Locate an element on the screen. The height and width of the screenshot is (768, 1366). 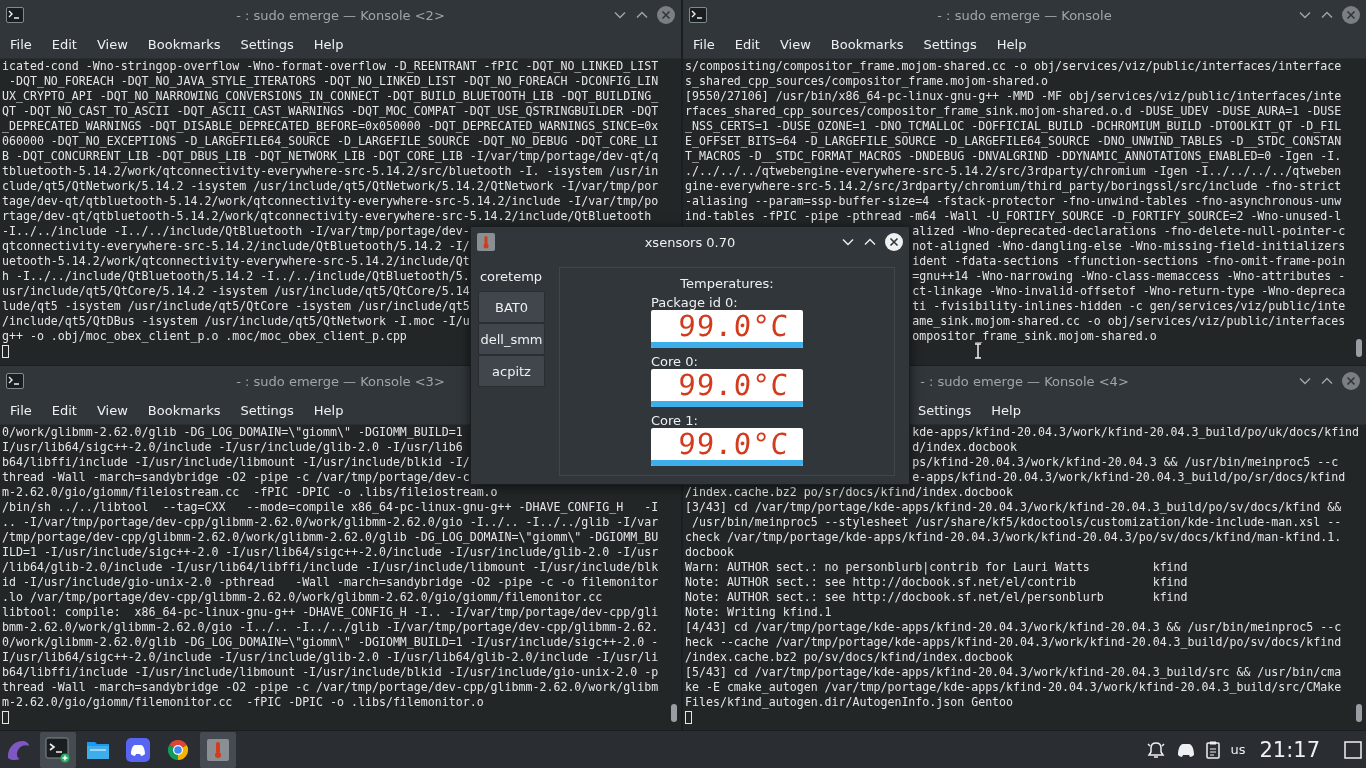
terminal-line: heck --cache /var/tmp/portage/kde-apps/kfind-20.04.3/work/kfind-20.04.3_build/po/sv/docs/kfind is located at coordinates (1013, 642).